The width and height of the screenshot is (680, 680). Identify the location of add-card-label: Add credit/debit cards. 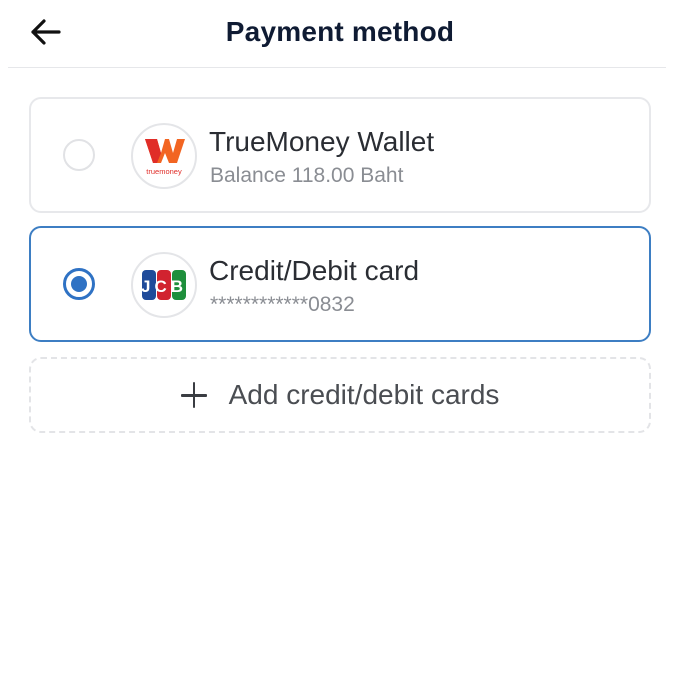
(364, 394).